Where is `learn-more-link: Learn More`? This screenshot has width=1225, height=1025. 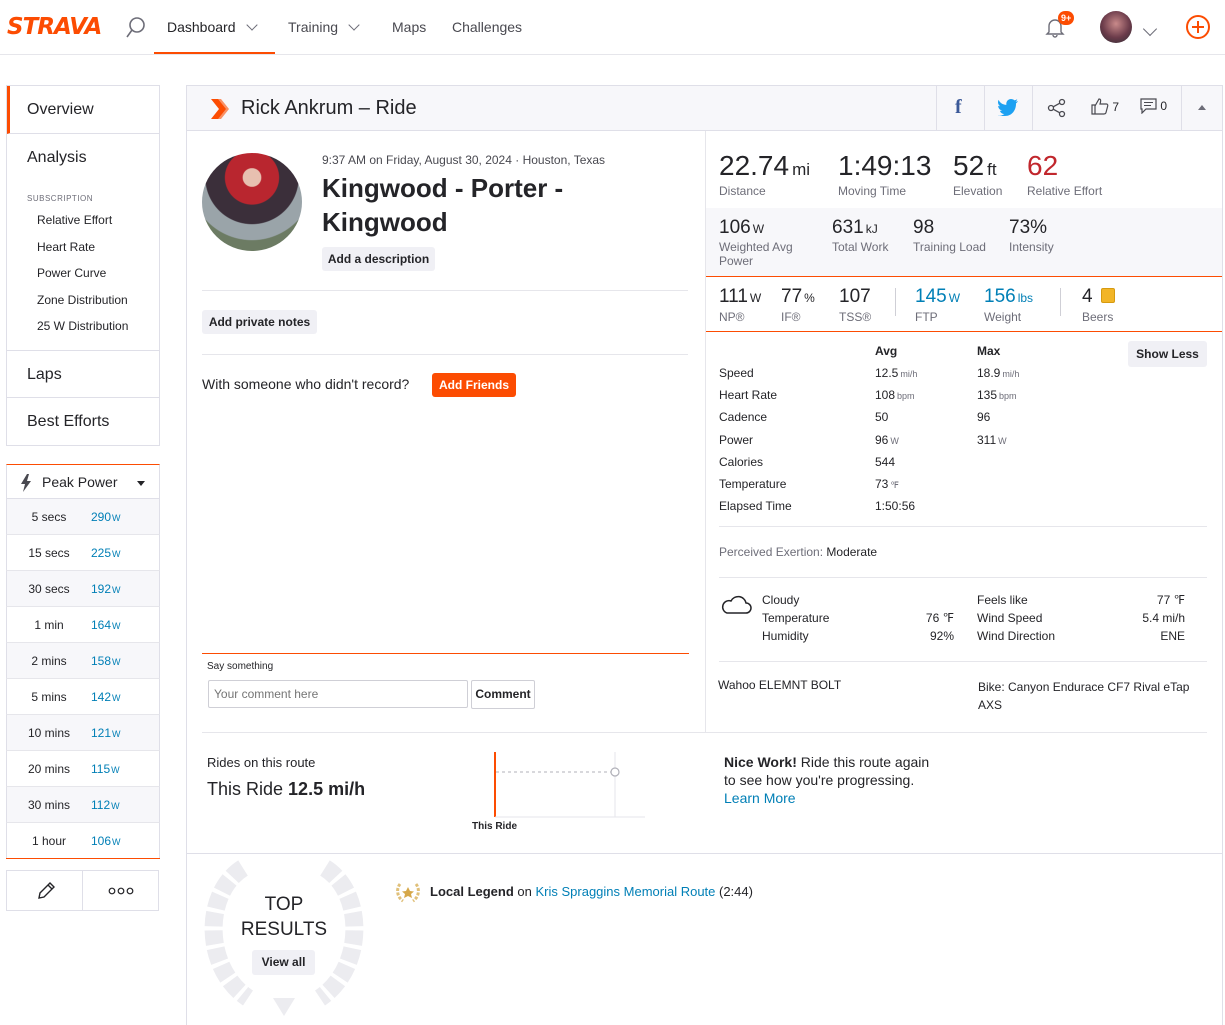 learn-more-link: Learn More is located at coordinates (826, 798).